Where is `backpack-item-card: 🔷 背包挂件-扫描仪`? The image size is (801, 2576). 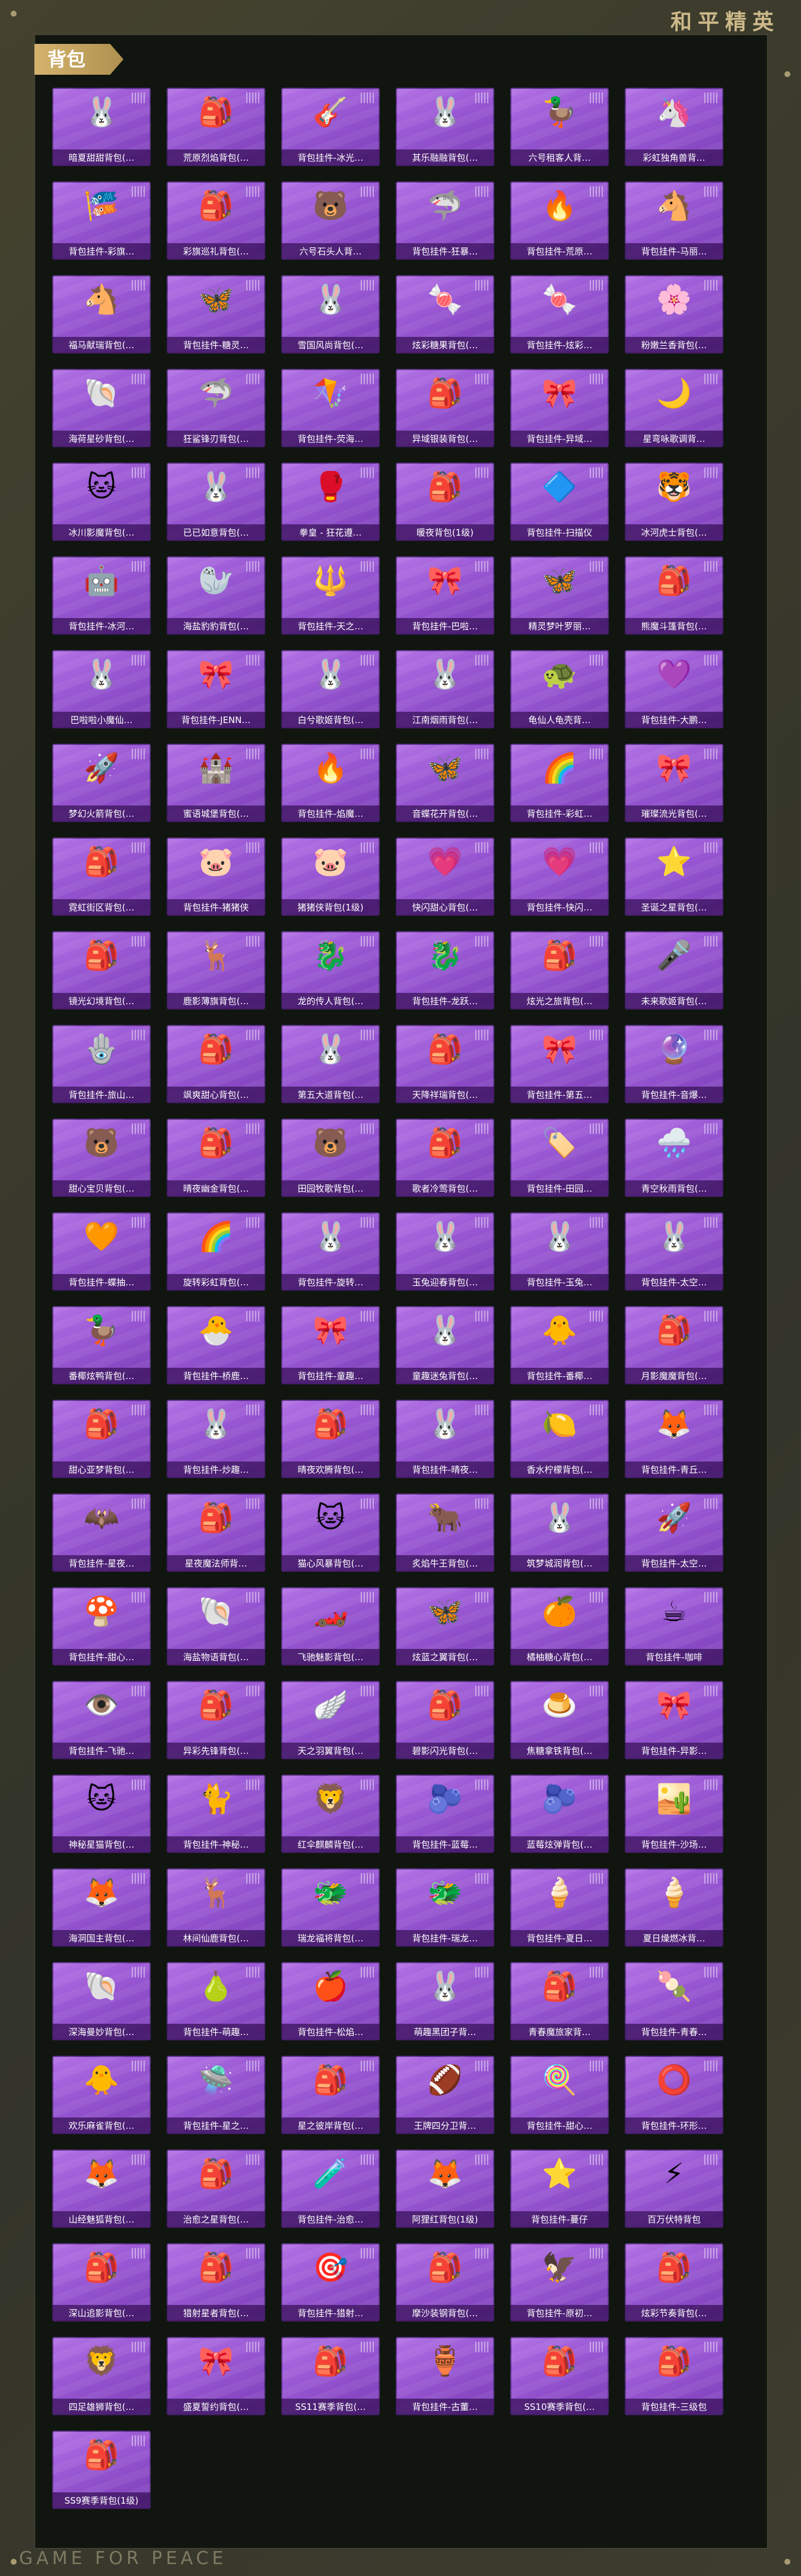 backpack-item-card: 🔷 背包挂件-扫描仪 is located at coordinates (559, 502).